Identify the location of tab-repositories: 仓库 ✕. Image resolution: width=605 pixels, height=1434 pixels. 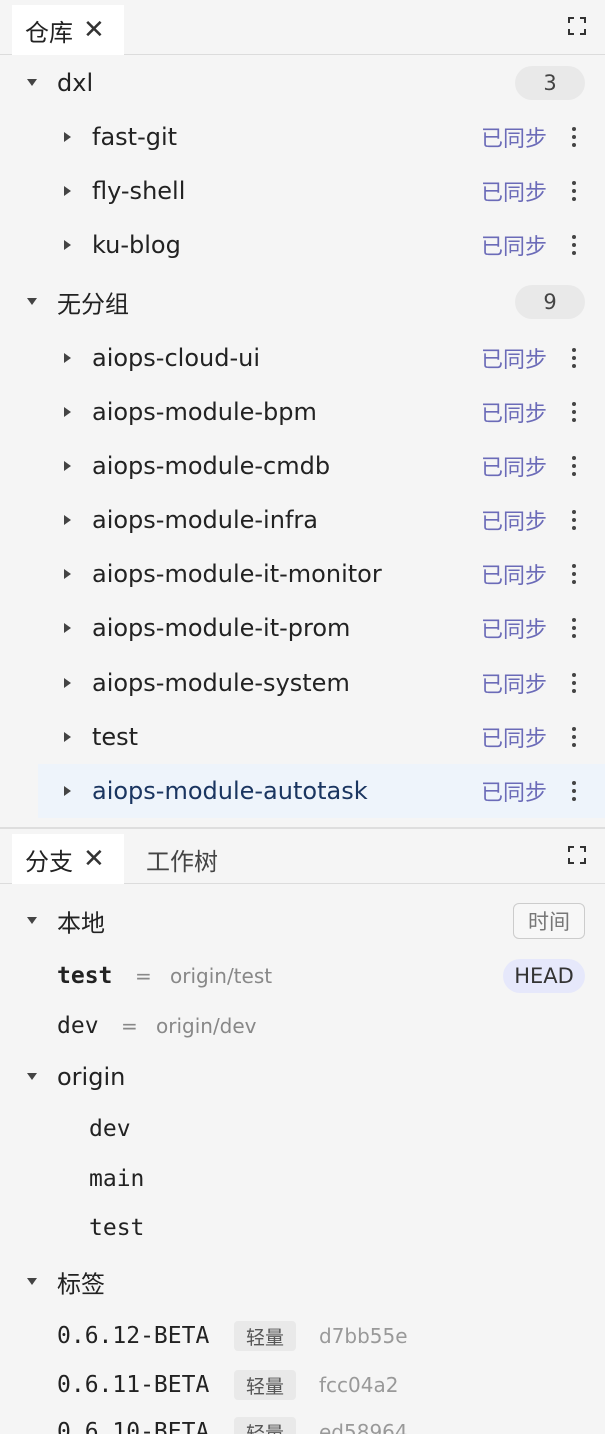
(68, 30).